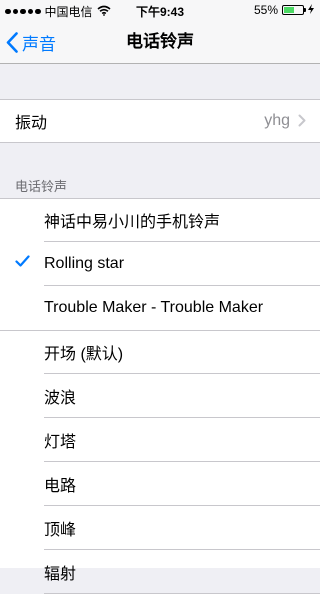 The height and width of the screenshot is (594, 320). I want to click on ringtone-row-builtin-2: 波浪, so click(160, 396).